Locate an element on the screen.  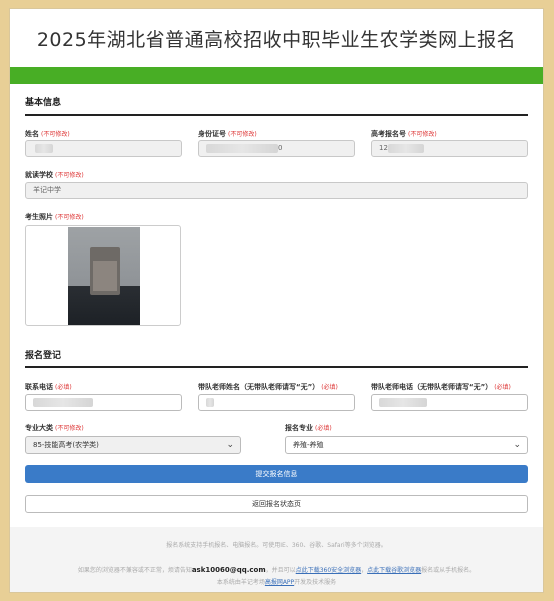
phone-redacted is located at coordinates (63, 402).